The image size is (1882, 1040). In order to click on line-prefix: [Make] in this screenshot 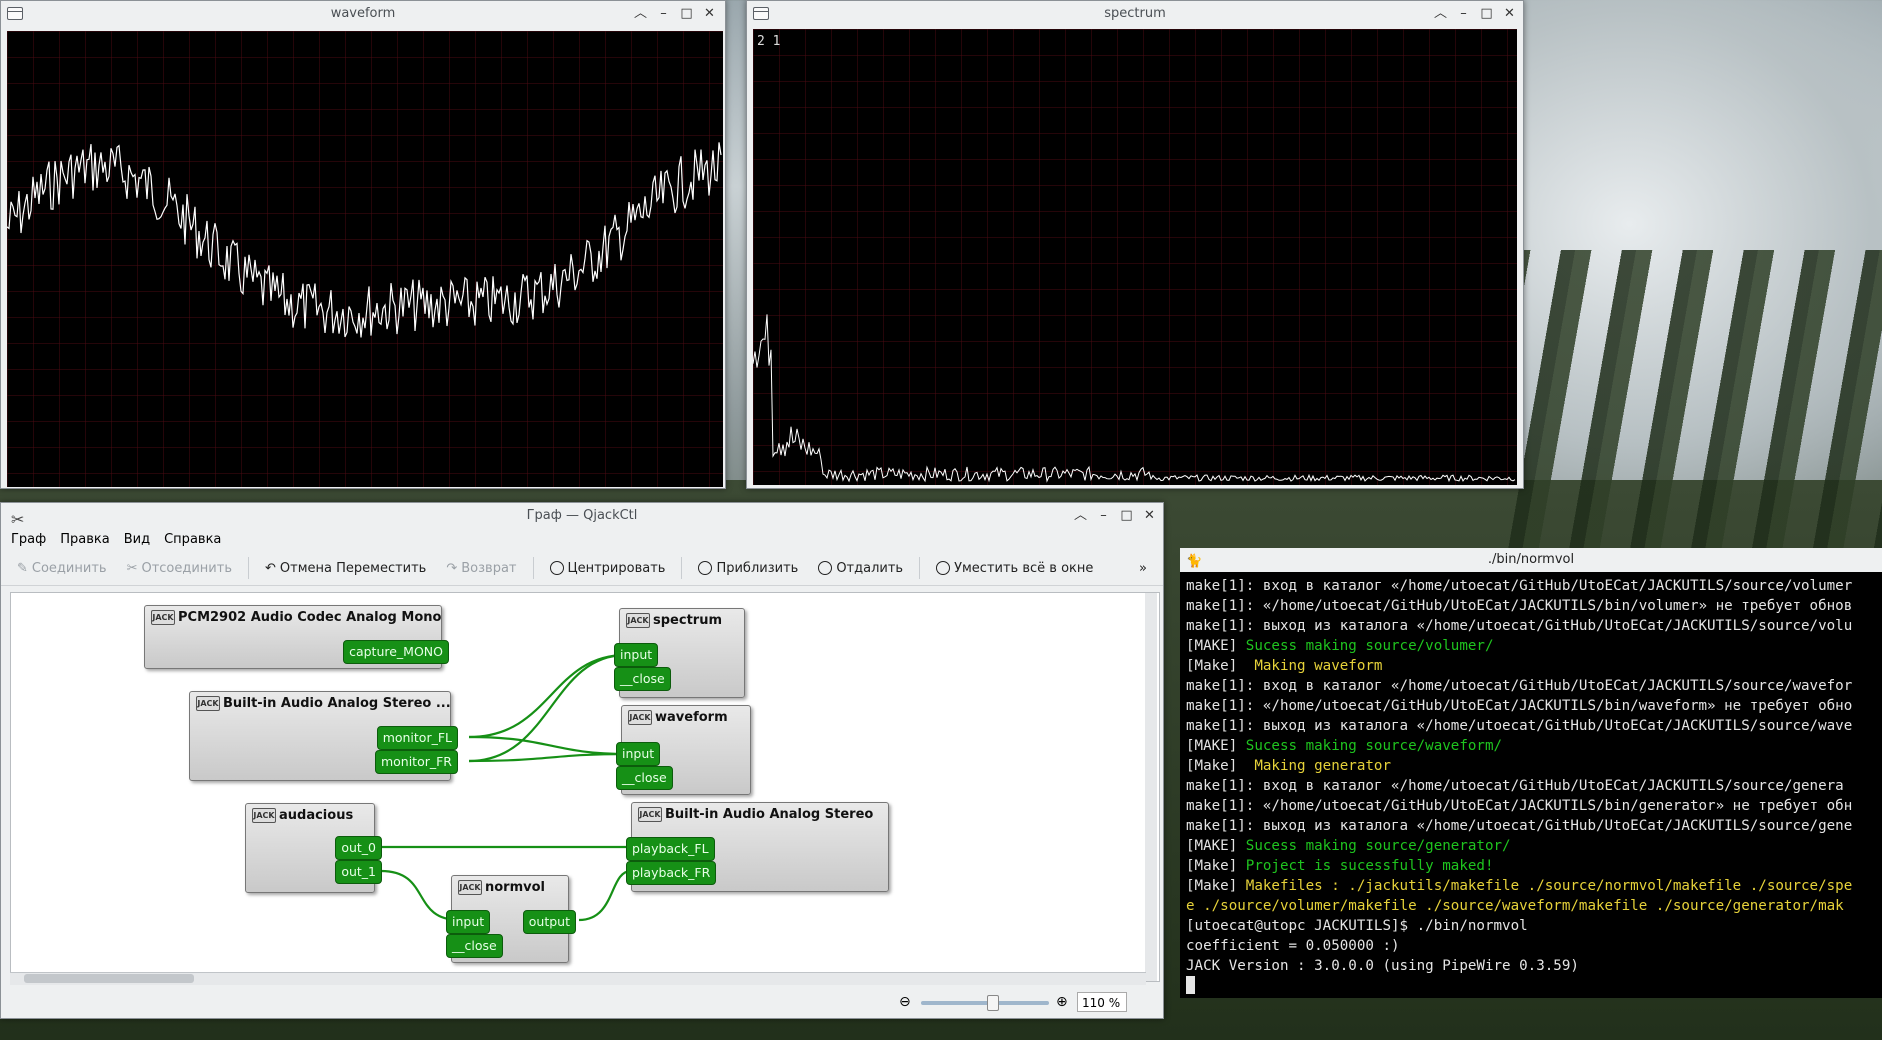, I will do `click(1220, 666)`.